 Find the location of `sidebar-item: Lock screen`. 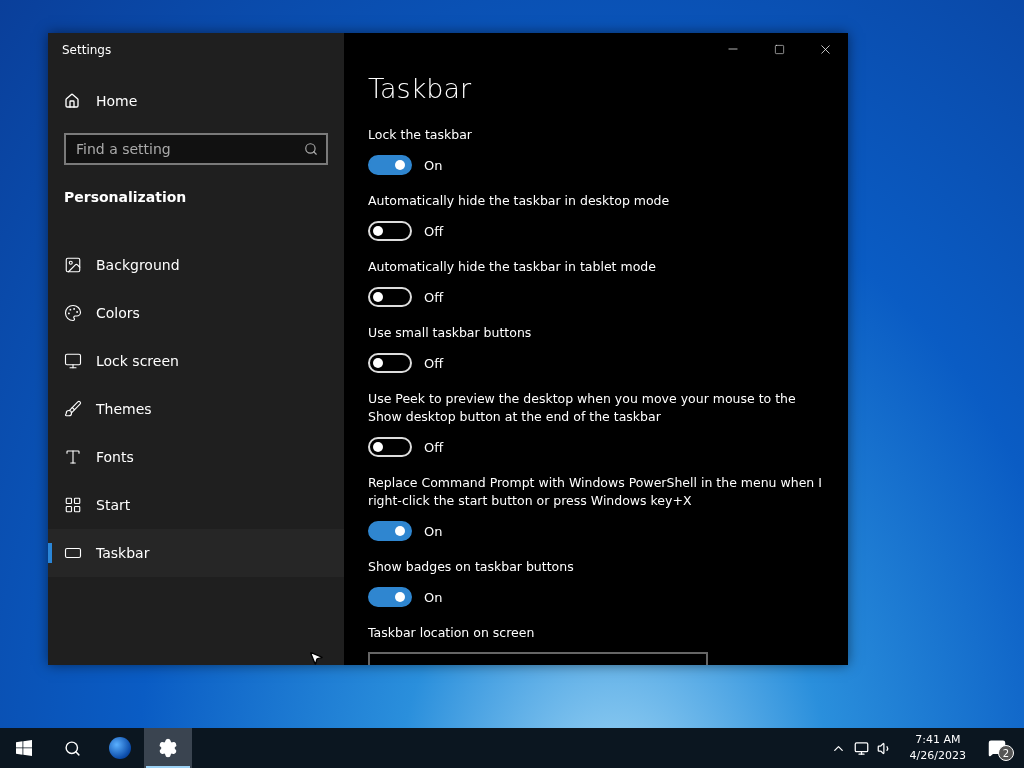

sidebar-item: Lock screen is located at coordinates (196, 361).